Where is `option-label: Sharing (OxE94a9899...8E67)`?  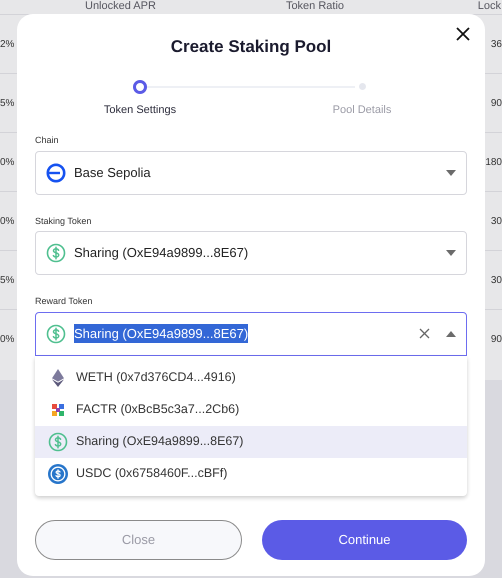
option-label: Sharing (OxE94a9899...8E67) is located at coordinates (160, 441).